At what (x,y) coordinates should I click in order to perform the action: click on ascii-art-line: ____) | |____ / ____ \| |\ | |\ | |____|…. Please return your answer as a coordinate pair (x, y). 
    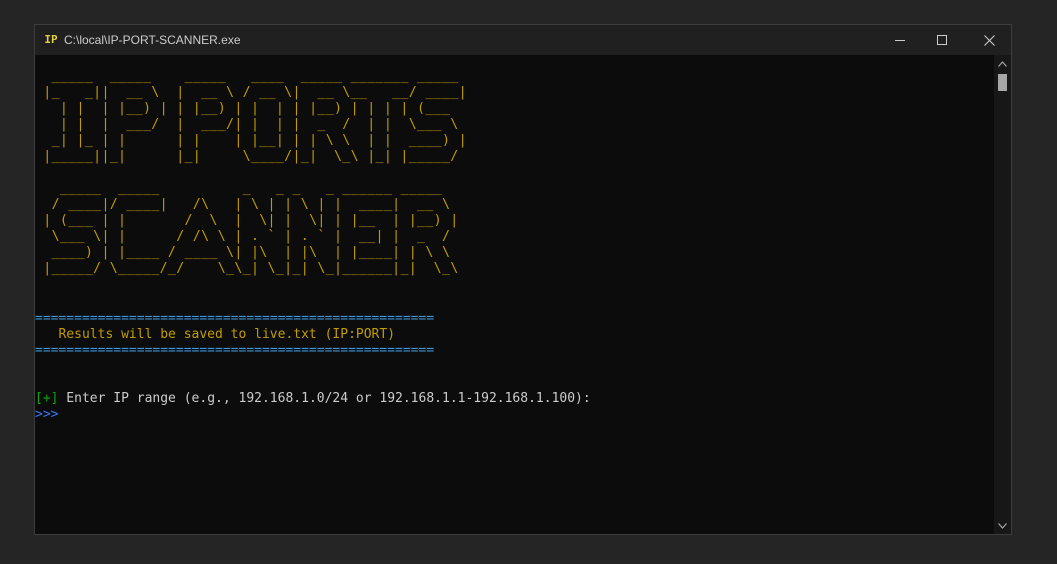
    Looking at the image, I should click on (247, 252).